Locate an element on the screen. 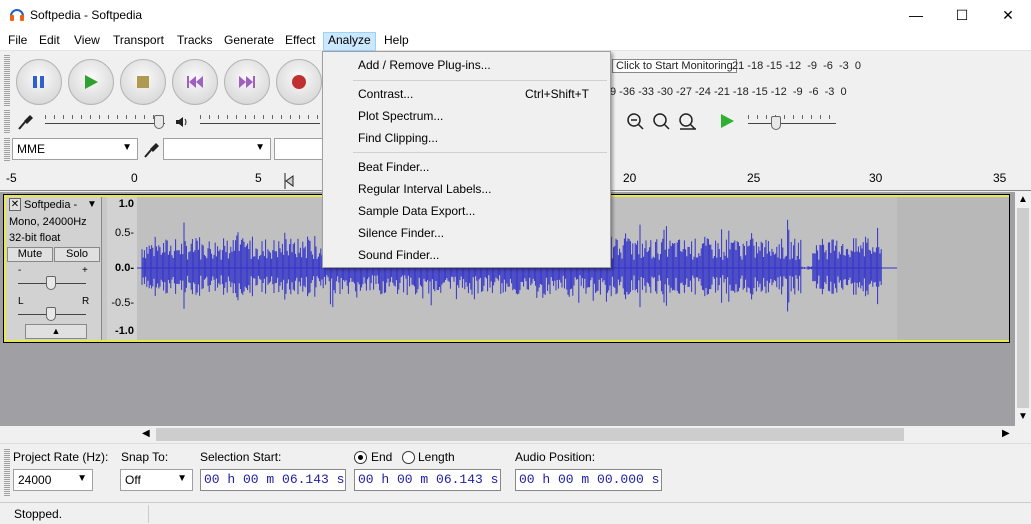  speaker-icon is located at coordinates (181, 122).